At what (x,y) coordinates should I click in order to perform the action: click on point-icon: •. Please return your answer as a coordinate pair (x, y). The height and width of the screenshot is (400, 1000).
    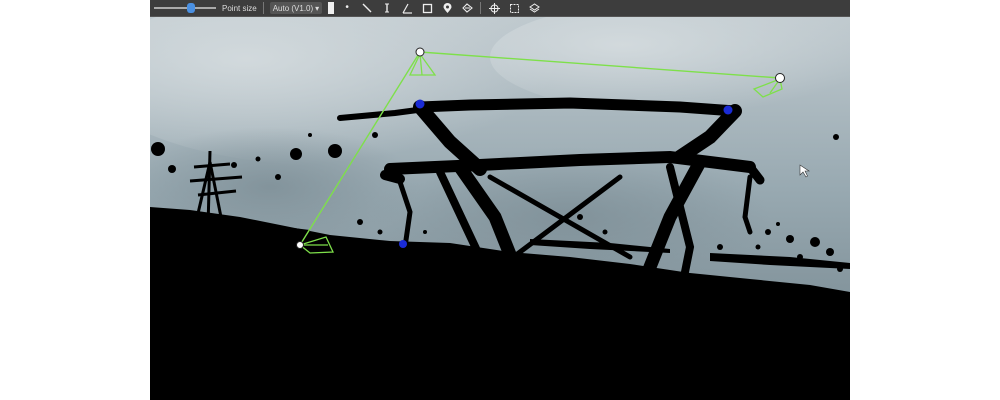
    Looking at the image, I should click on (347, 8).